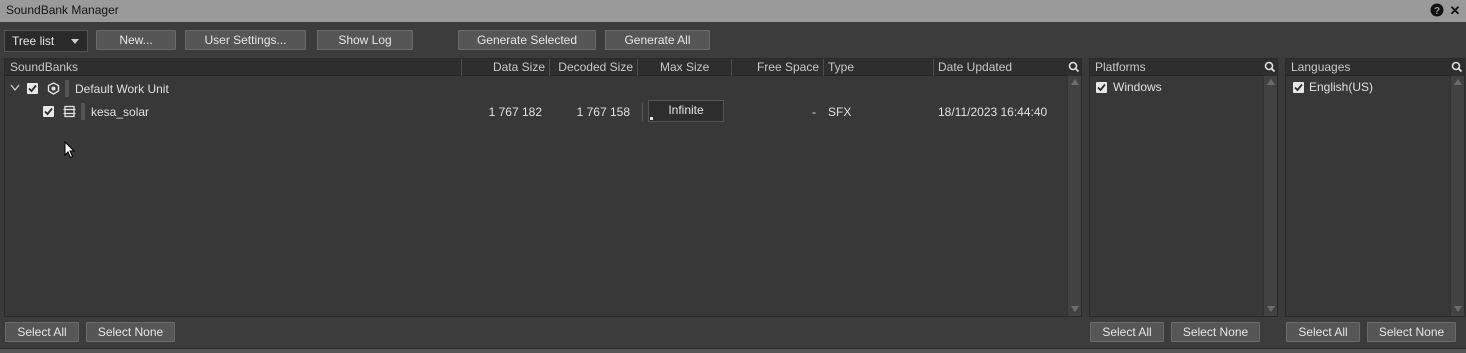 This screenshot has height=353, width=1466. Describe the element at coordinates (1137, 87) in the screenshot. I see `platform-label-windows: Windows` at that location.